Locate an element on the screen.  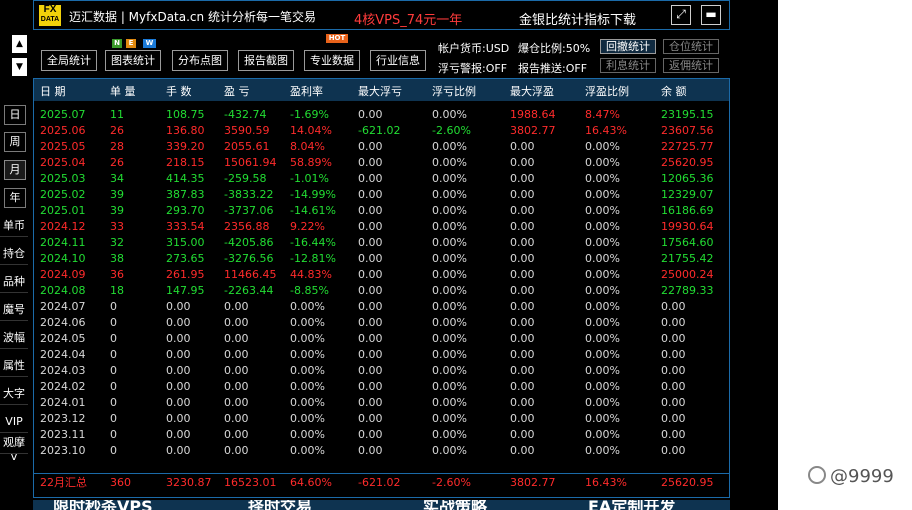
cell-lots: 414.35 is located at coordinates (185, 178).